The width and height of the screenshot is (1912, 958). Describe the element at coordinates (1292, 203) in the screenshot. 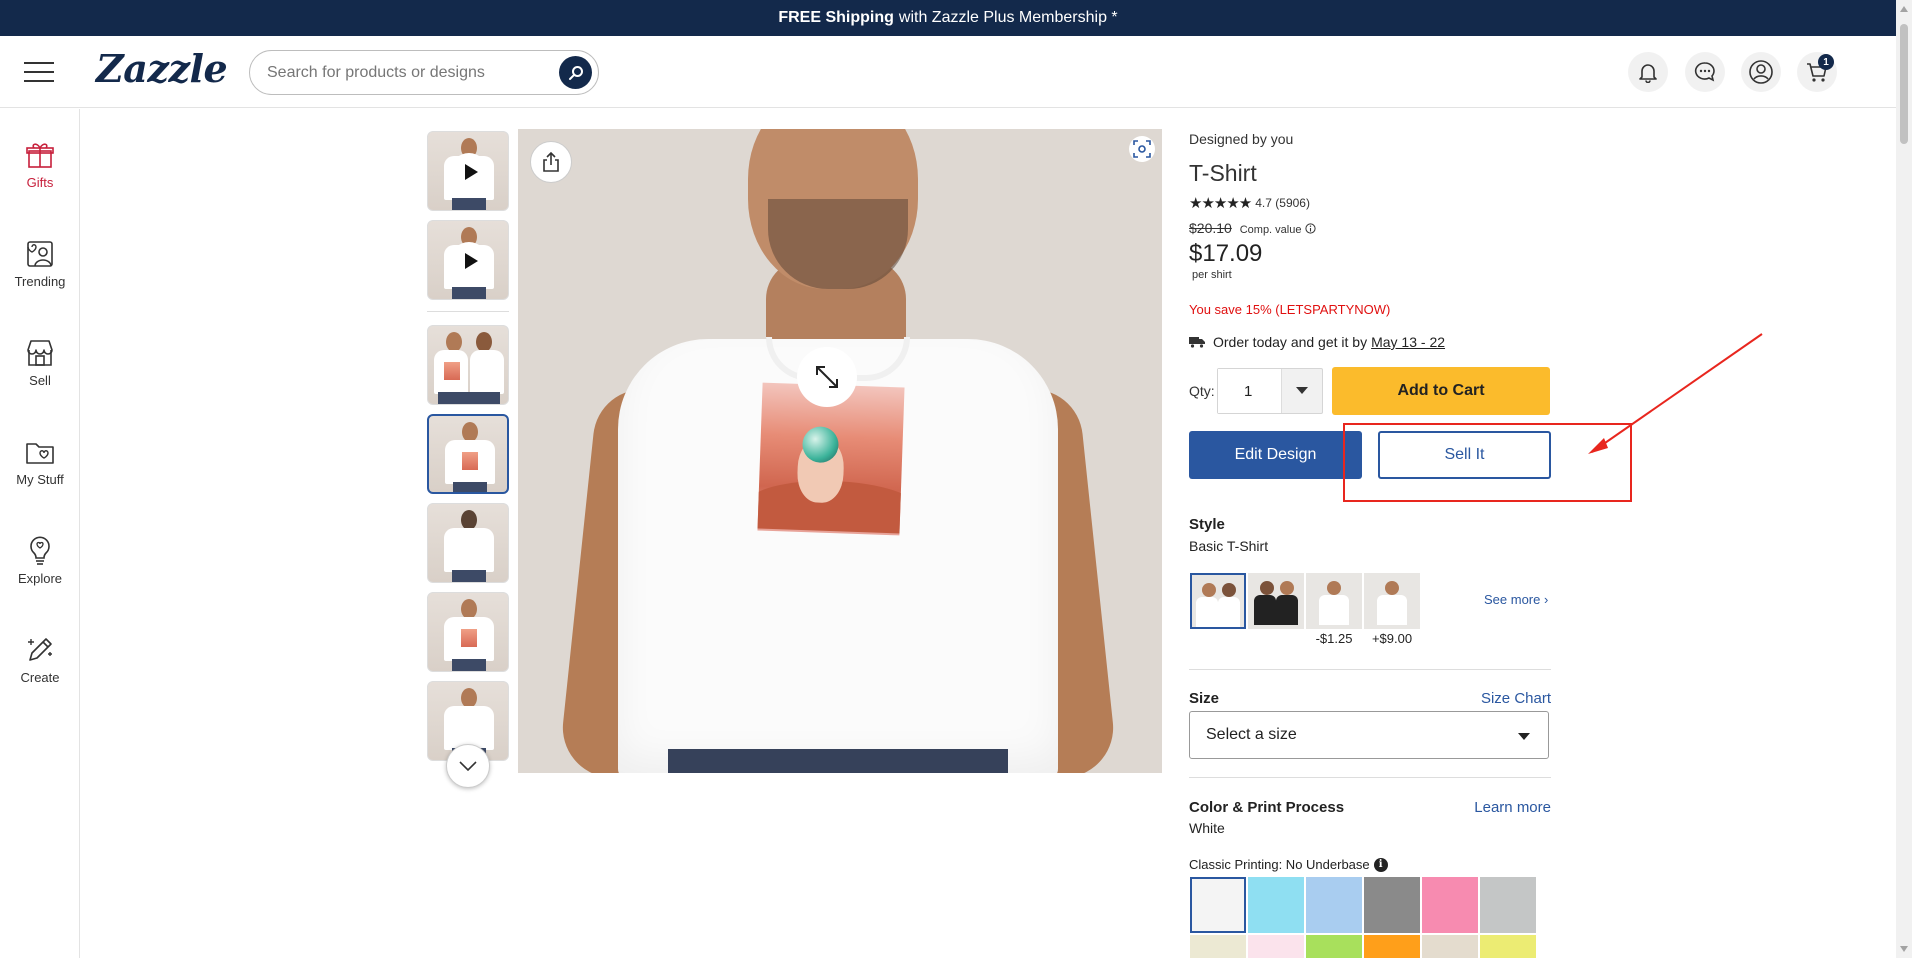

I see `review-count: (5906)` at that location.